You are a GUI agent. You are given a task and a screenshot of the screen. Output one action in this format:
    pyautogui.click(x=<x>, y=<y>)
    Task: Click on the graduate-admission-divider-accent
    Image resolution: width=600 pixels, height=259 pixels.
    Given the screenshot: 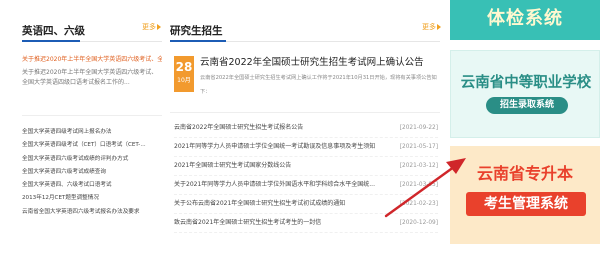 What is the action you would take?
    pyautogui.click(x=198, y=41)
    